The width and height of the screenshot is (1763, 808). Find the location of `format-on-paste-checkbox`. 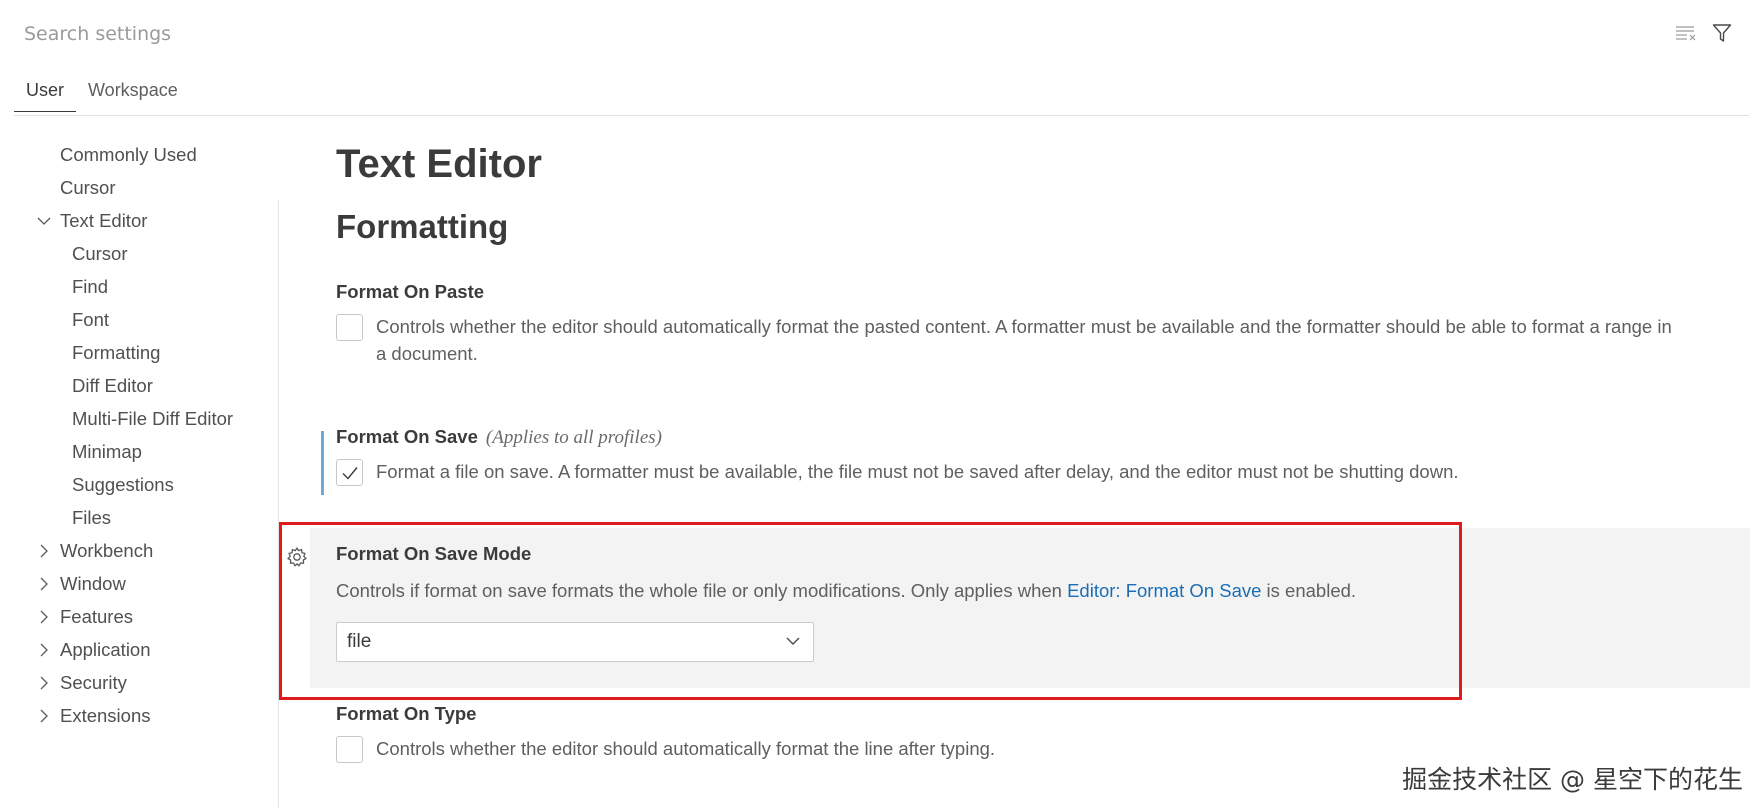

format-on-paste-checkbox is located at coordinates (349, 327).